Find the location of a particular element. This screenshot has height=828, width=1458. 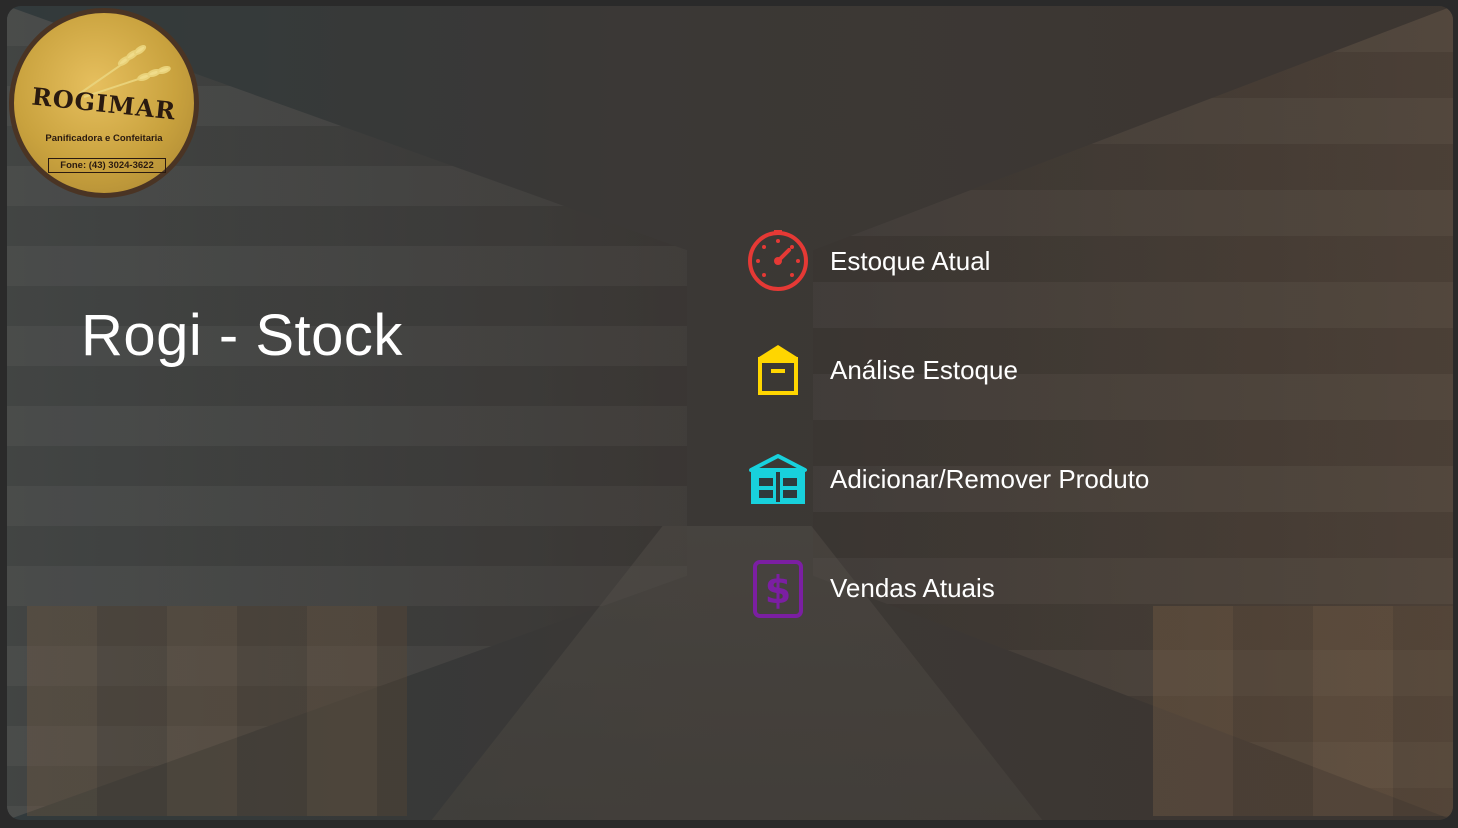

menu-item-analise-estoque: Análise Estoque is located at coordinates (980, 372).